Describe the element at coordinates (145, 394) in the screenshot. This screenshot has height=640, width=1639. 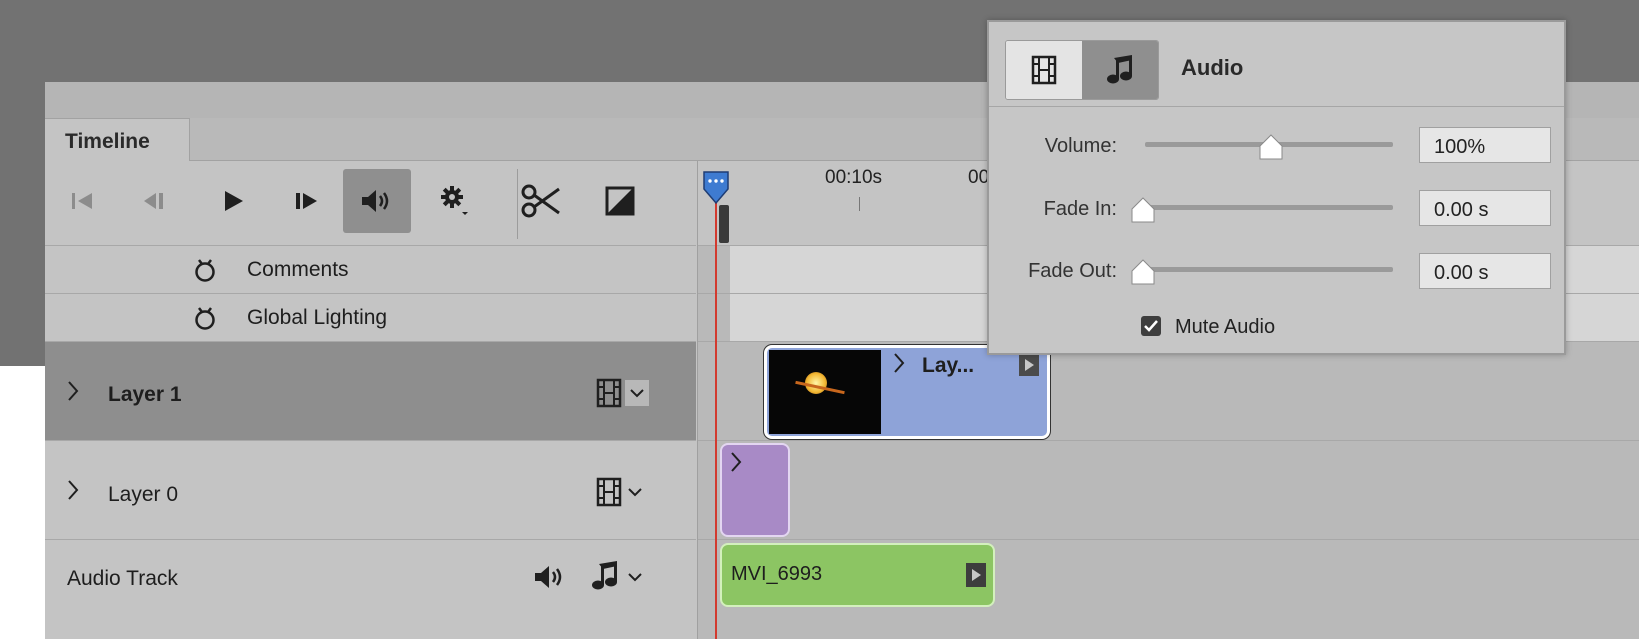
I see `row-label-layer-1: Layer 1` at that location.